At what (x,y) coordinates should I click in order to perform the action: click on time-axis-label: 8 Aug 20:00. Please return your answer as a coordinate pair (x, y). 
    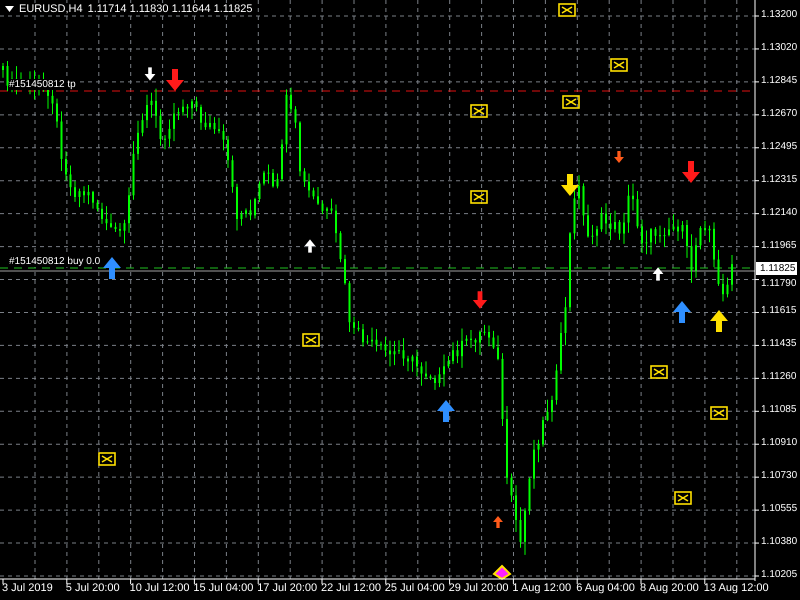
    Looking at the image, I should click on (669, 588).